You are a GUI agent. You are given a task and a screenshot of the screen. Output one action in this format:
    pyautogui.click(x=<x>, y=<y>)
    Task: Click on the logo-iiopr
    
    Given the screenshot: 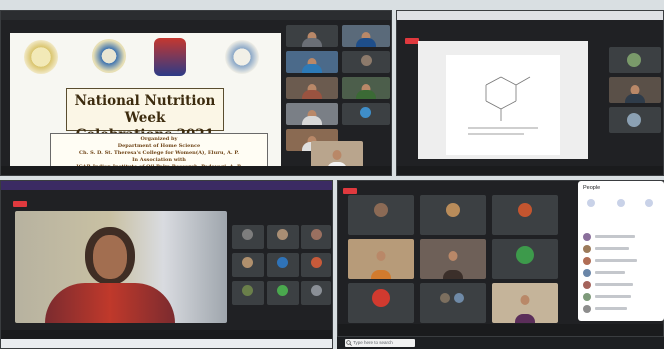 What is the action you would take?
    pyautogui.click(x=41, y=57)
    